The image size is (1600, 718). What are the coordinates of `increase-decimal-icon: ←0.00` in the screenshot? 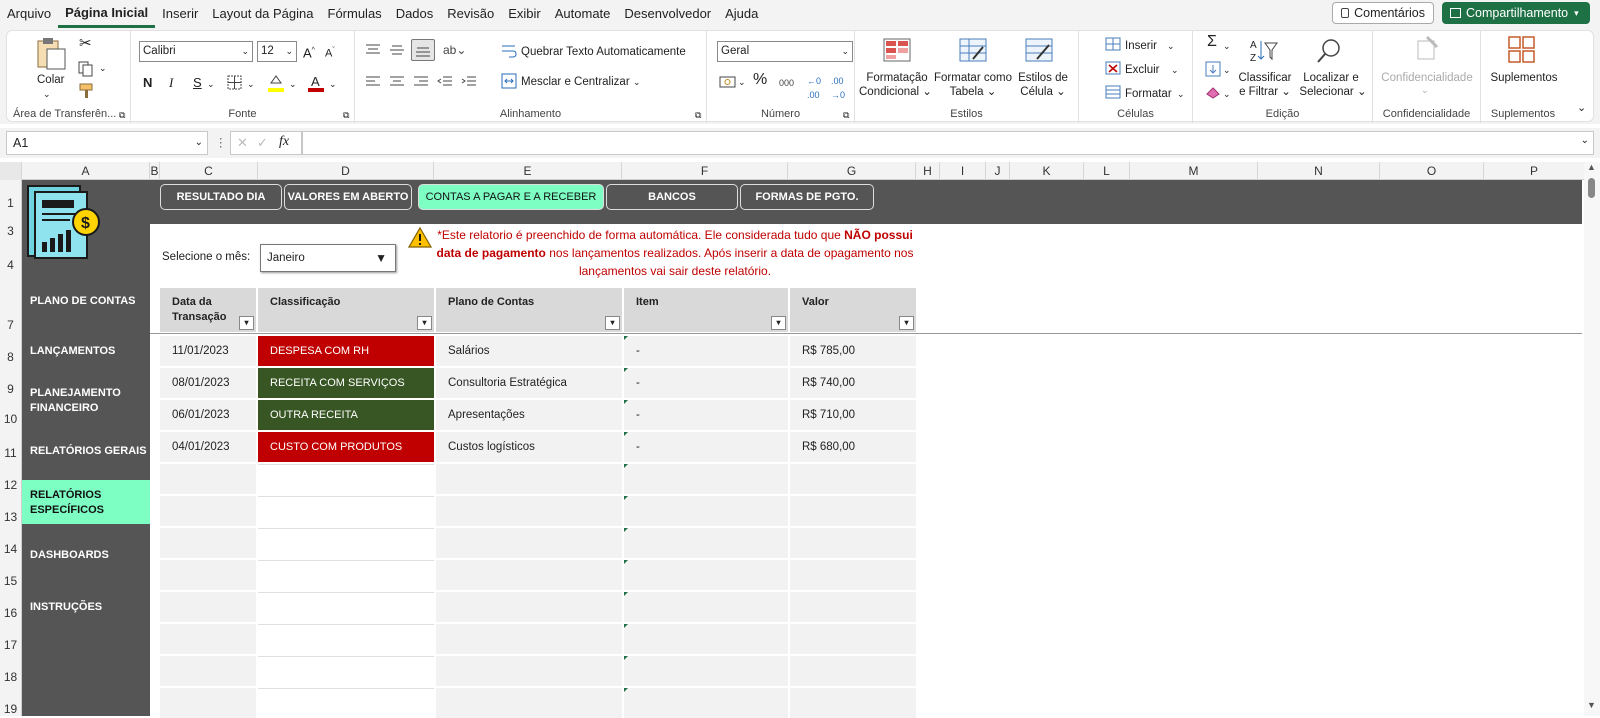 It's located at (814, 88).